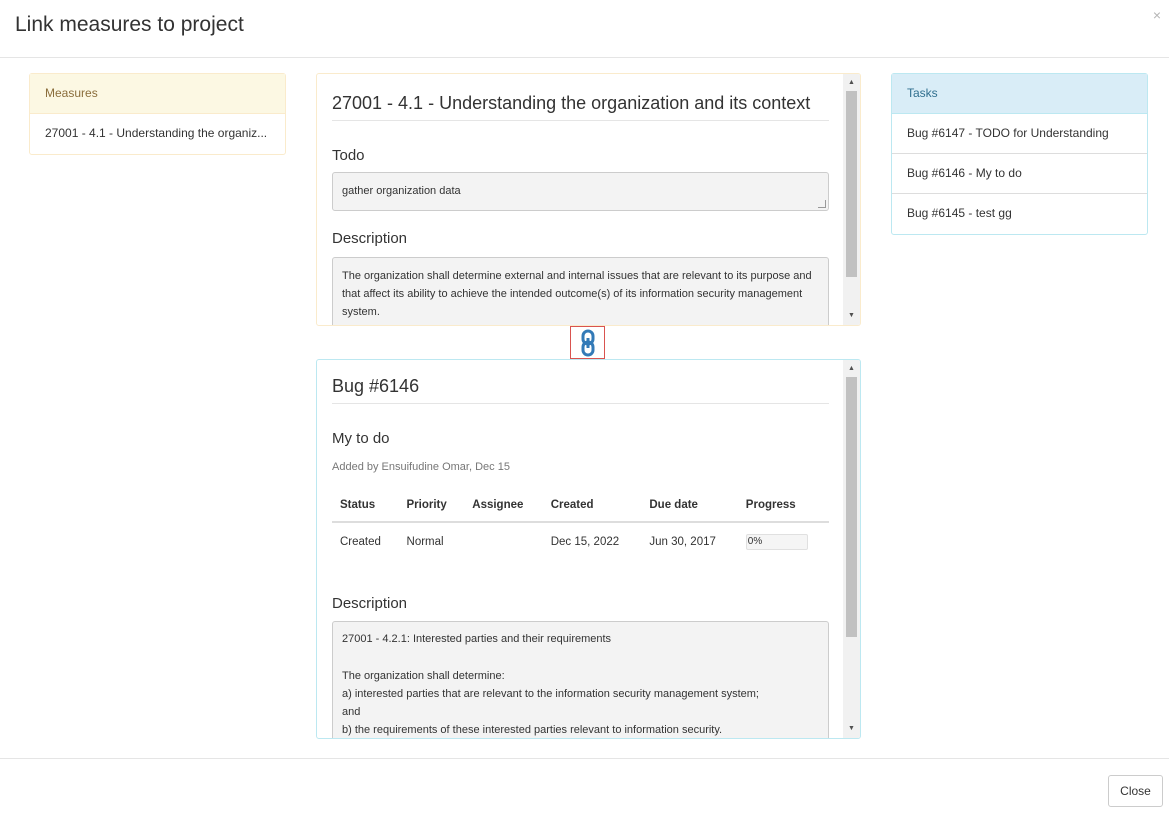 The height and width of the screenshot is (818, 1169). I want to click on todo-label: Todo, so click(348, 155).